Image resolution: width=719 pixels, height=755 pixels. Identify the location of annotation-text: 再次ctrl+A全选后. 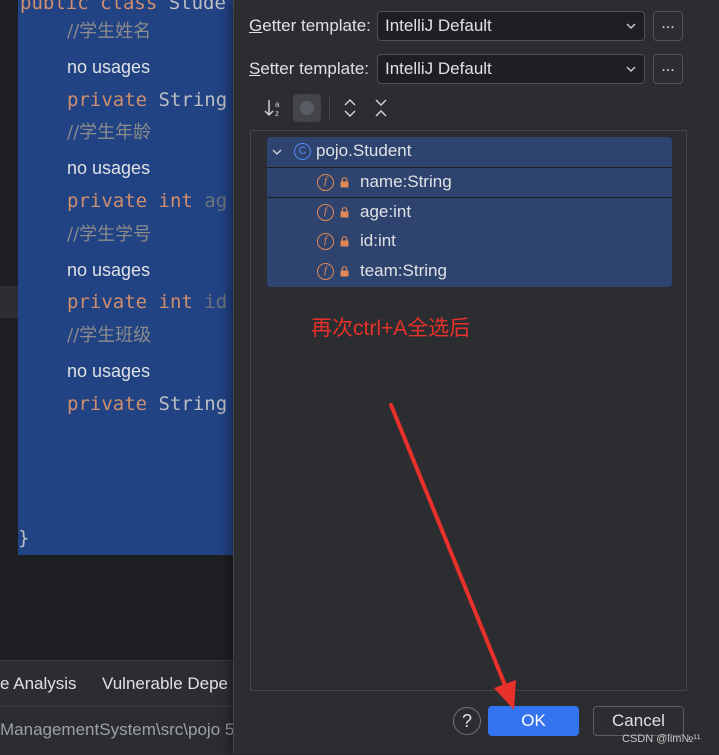
(391, 328).